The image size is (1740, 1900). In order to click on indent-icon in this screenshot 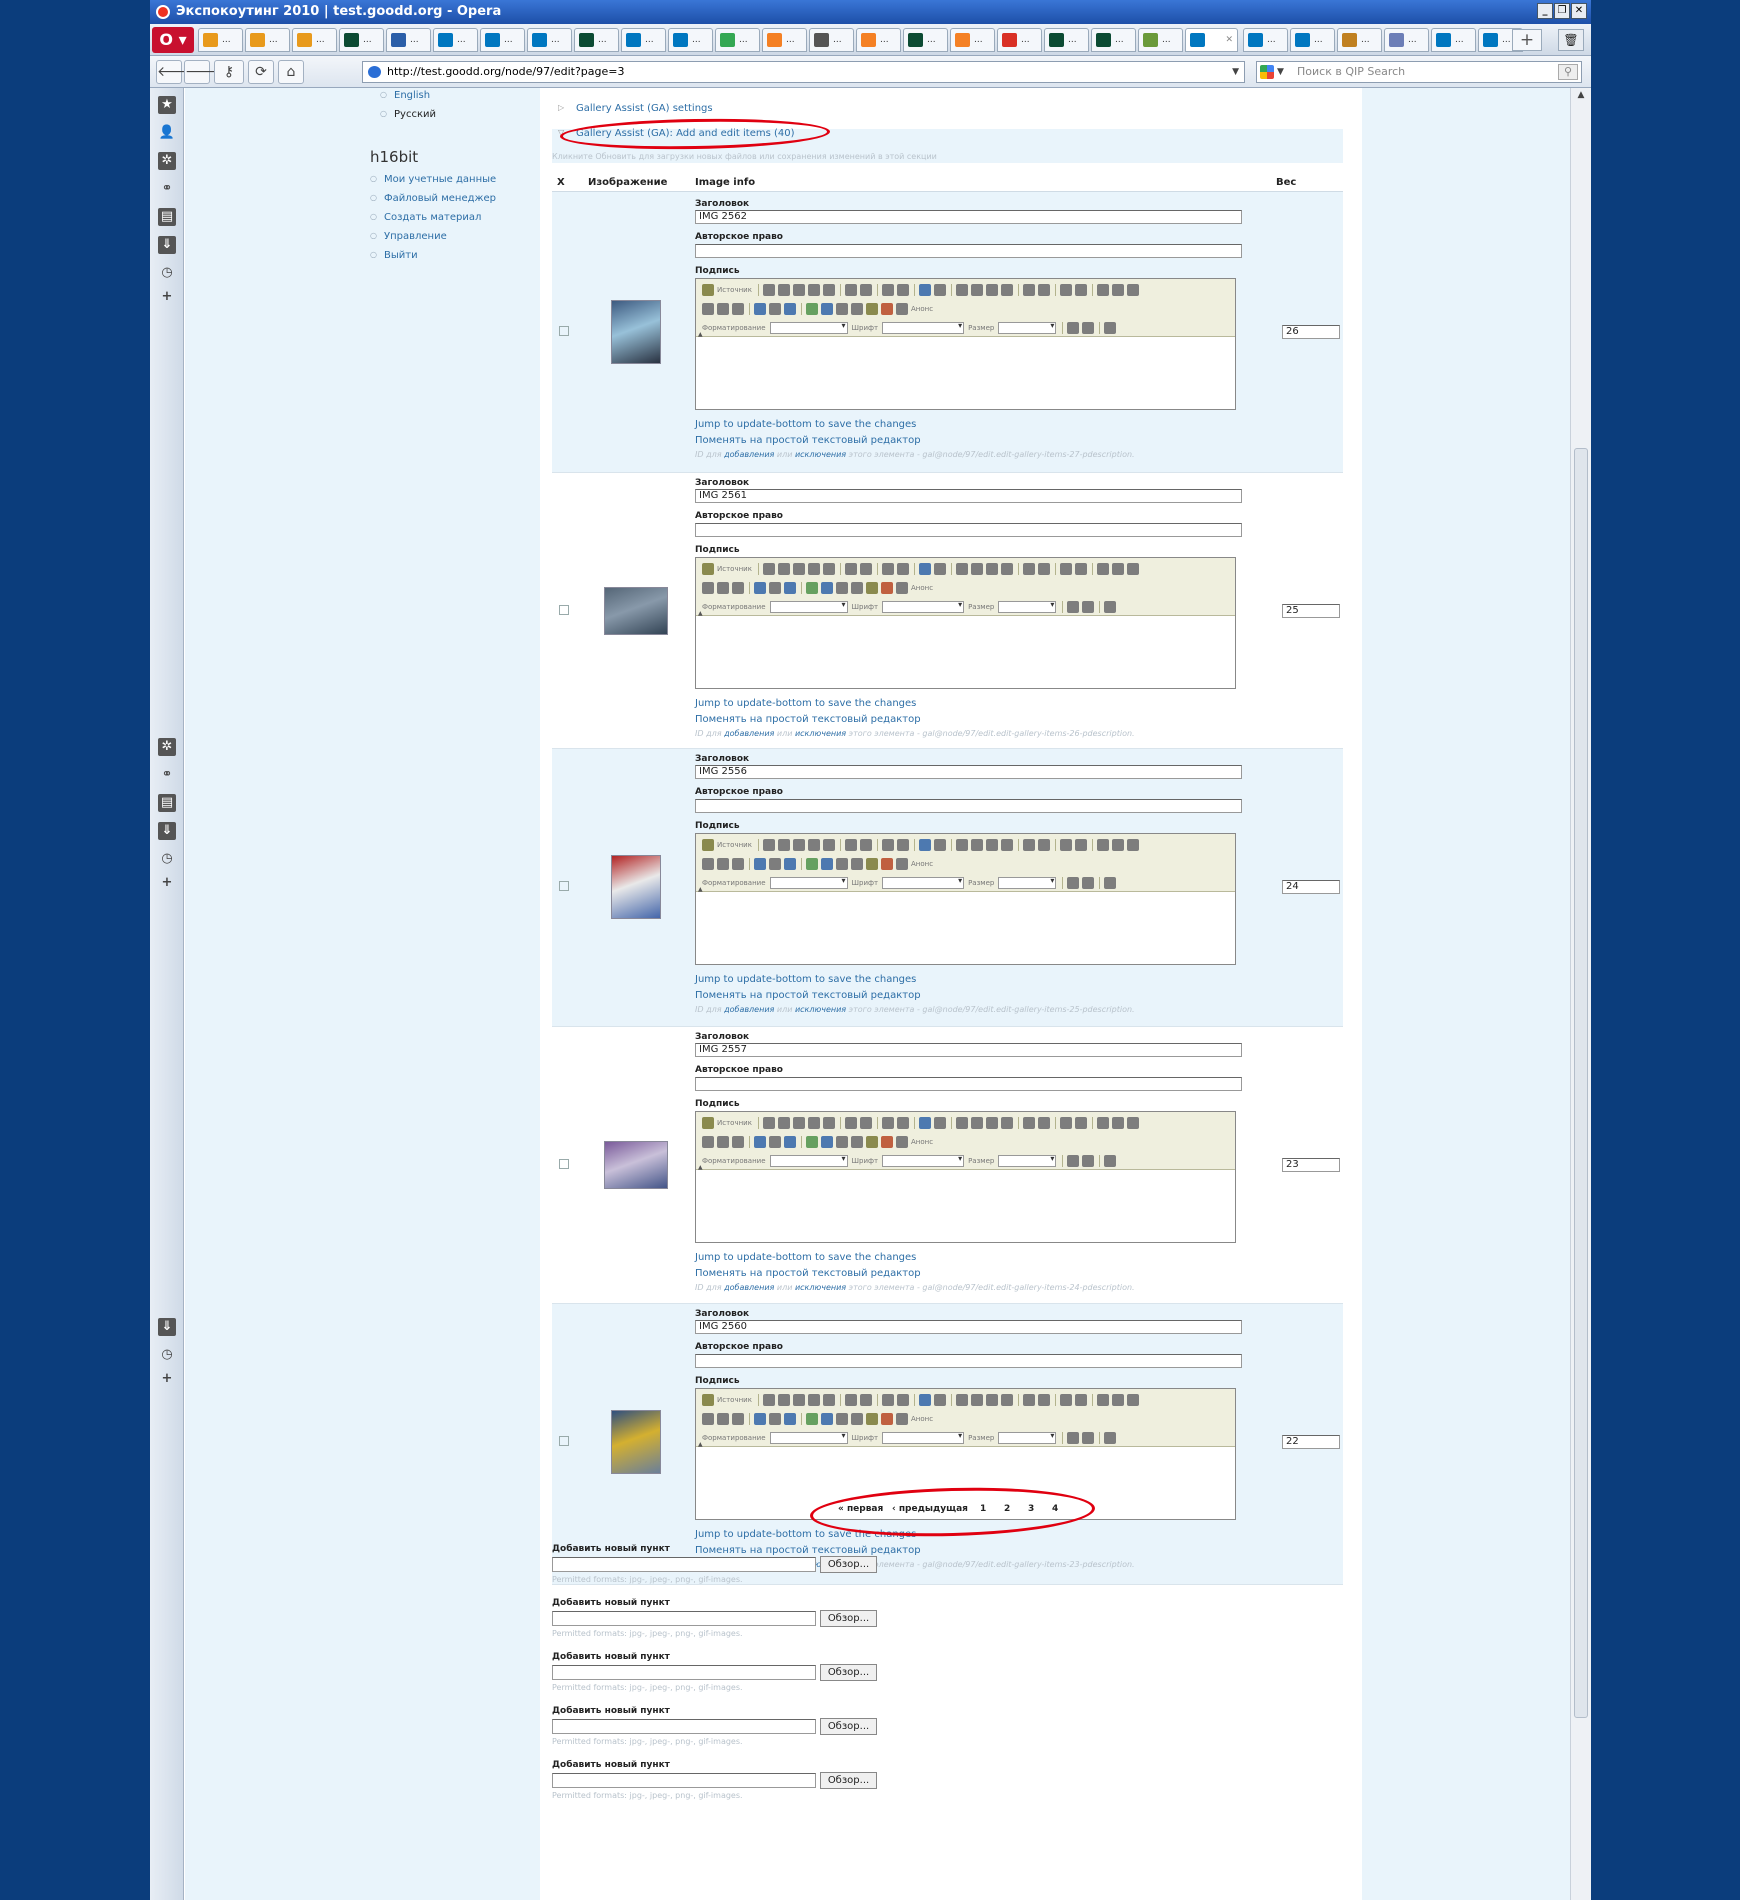, I will do `click(1117, 569)`.